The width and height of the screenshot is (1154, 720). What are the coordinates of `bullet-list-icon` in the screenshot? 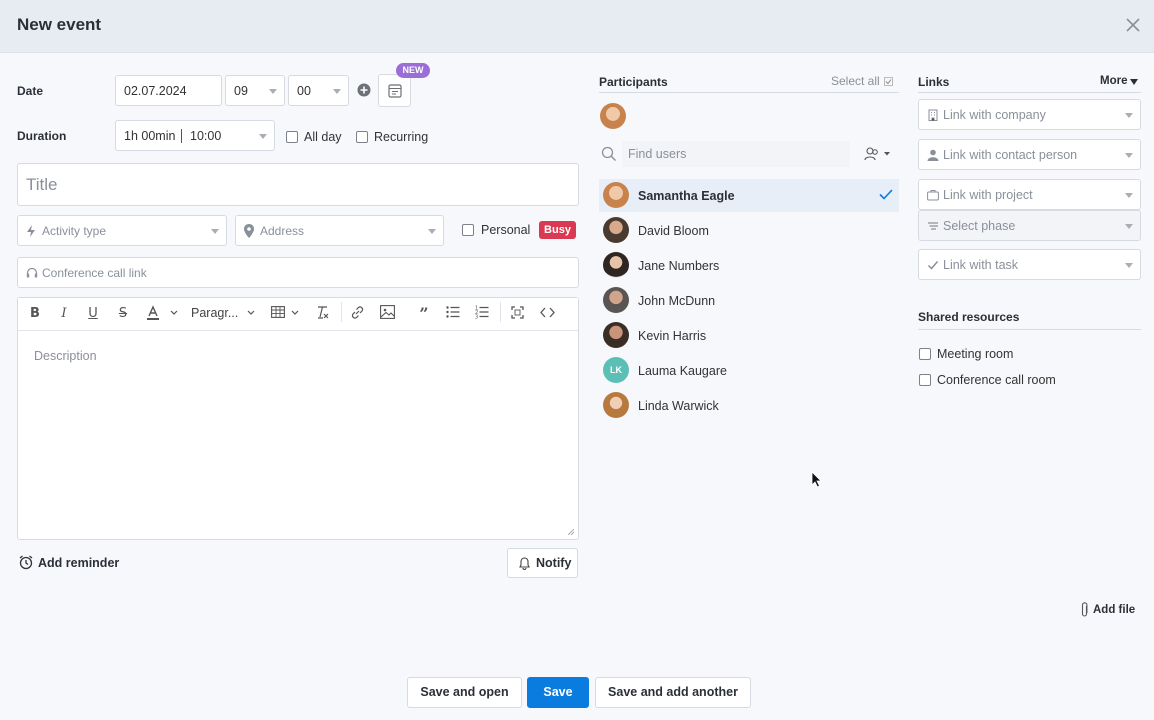 It's located at (453, 312).